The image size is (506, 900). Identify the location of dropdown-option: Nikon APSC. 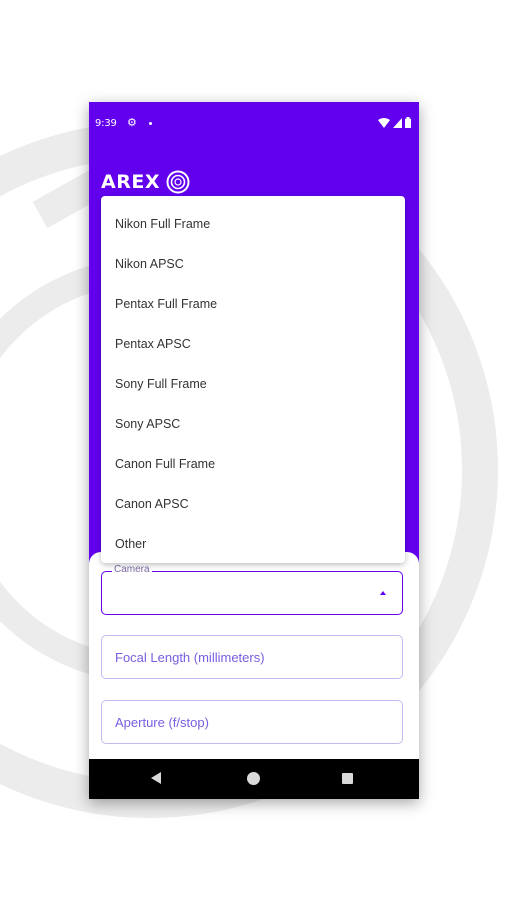
(149, 264).